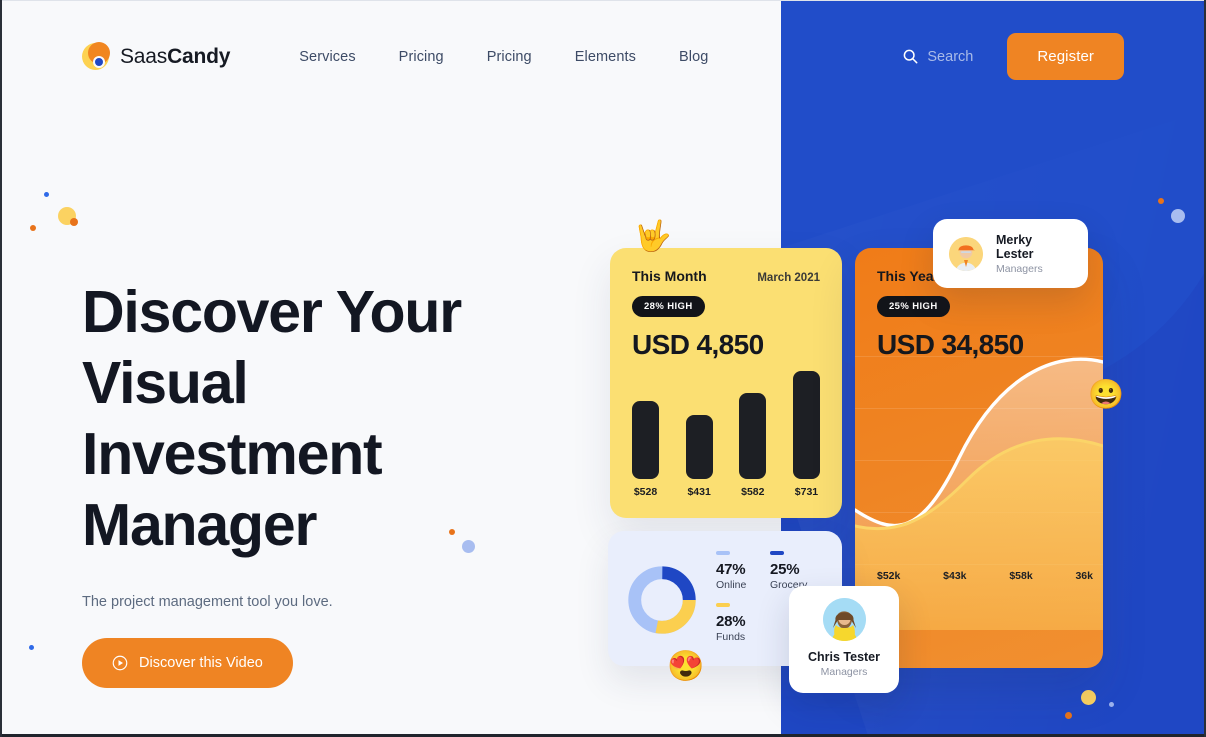 This screenshot has width=1206, height=737. I want to click on play-circle-icon, so click(120, 663).